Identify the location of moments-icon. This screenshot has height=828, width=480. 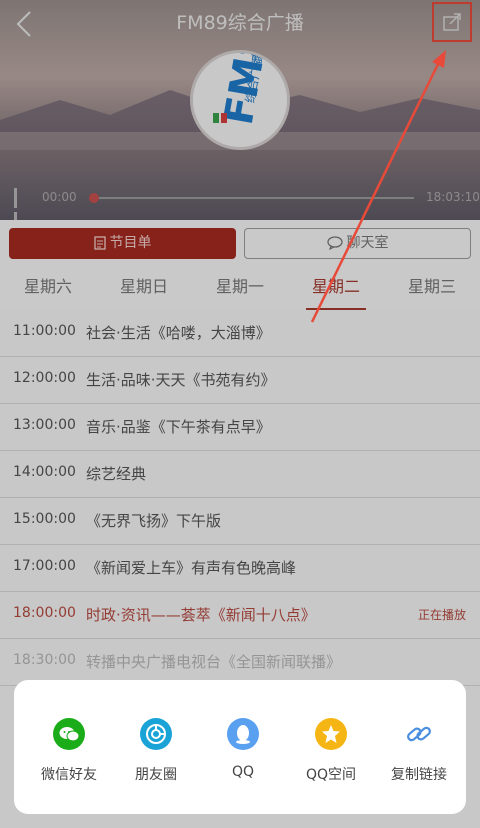
(156, 734).